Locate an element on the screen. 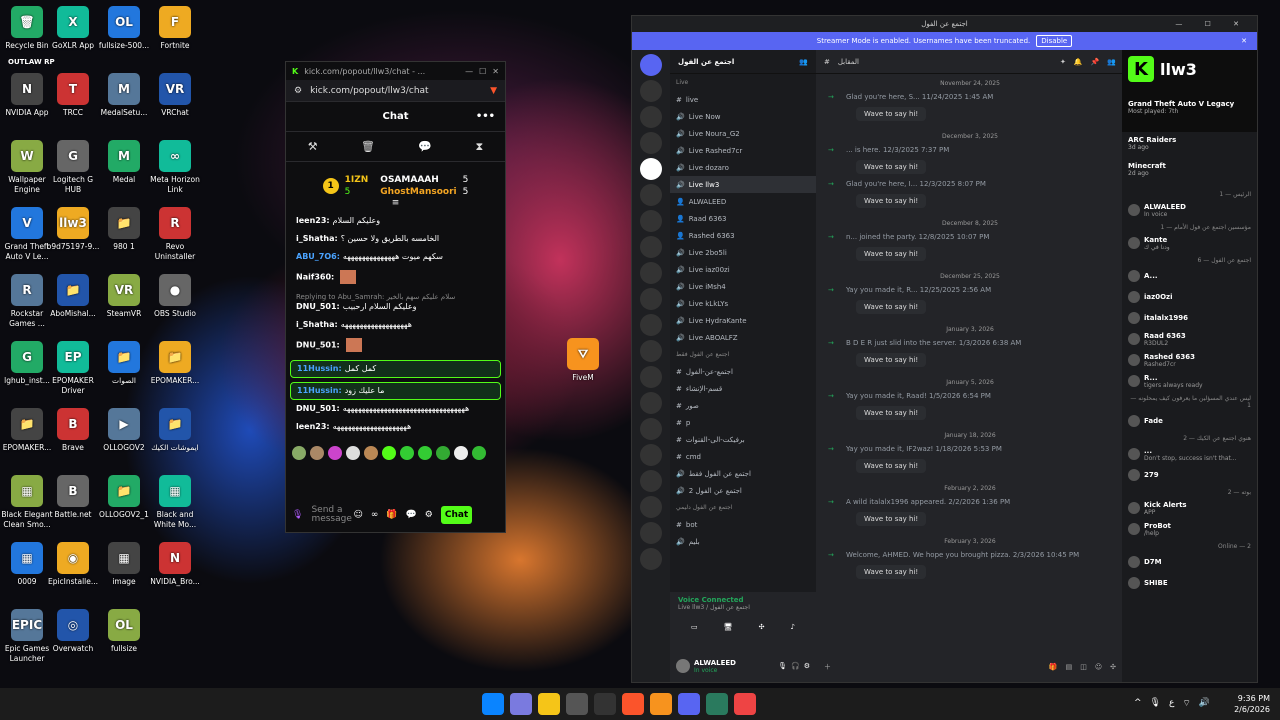 The height and width of the screenshot is (720, 1280). desktop-icon: R Revo Uninstaller is located at coordinates (175, 234).